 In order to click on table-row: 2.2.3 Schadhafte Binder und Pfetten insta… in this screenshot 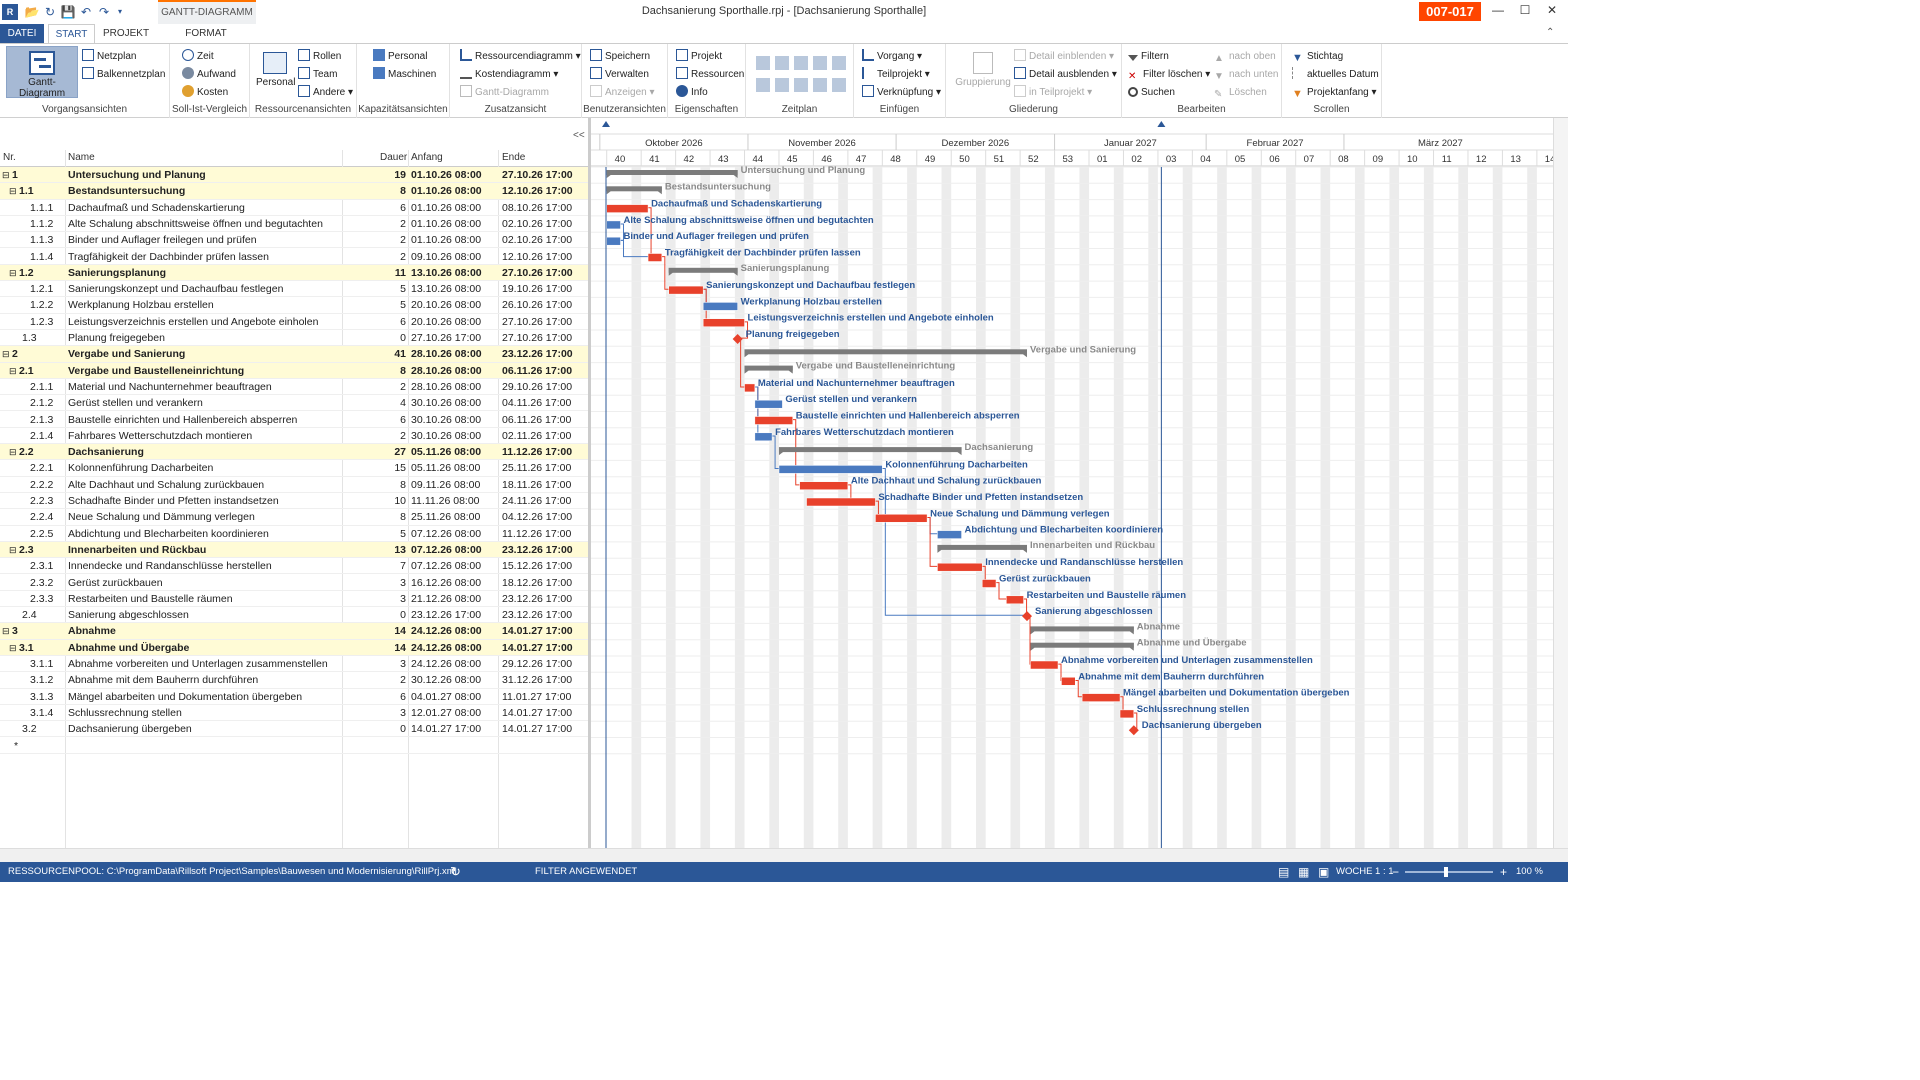, I will do `click(294, 501)`.